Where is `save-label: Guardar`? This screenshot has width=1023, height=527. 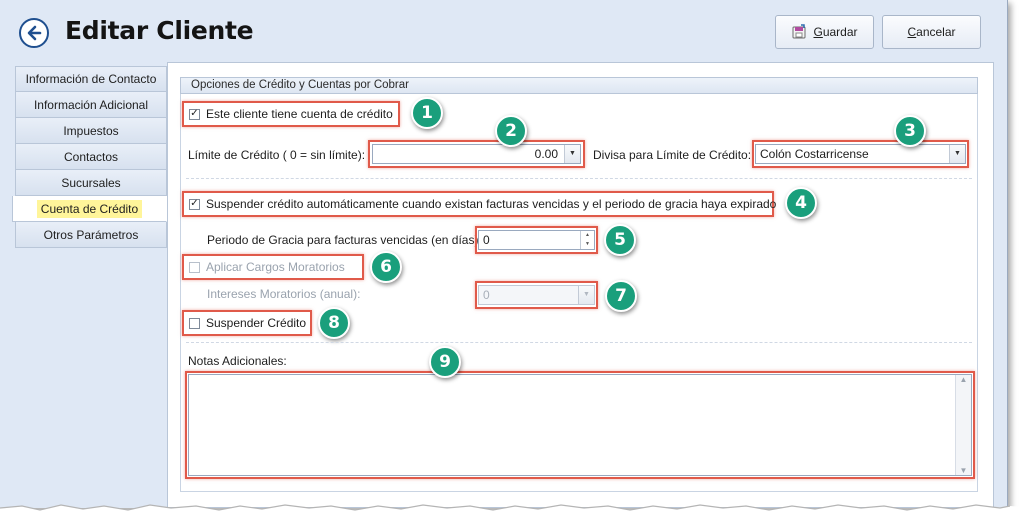
save-label: Guardar is located at coordinates (835, 32).